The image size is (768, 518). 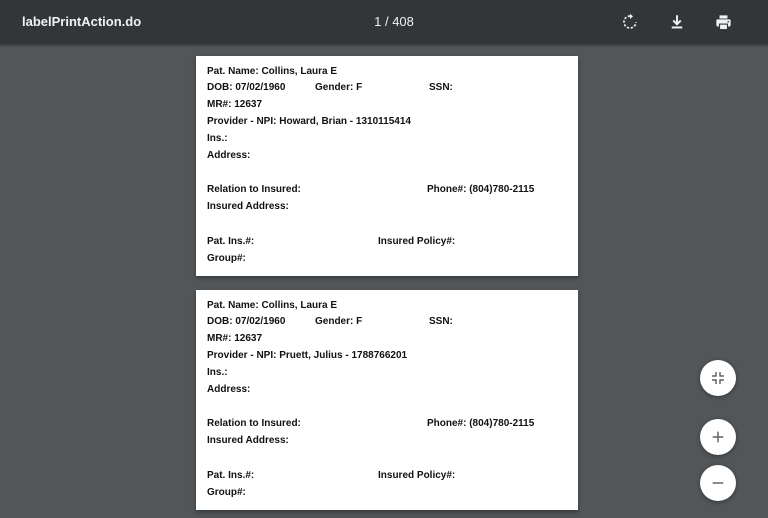 I want to click on document-title: labelPrintAction.do, so click(x=82, y=21).